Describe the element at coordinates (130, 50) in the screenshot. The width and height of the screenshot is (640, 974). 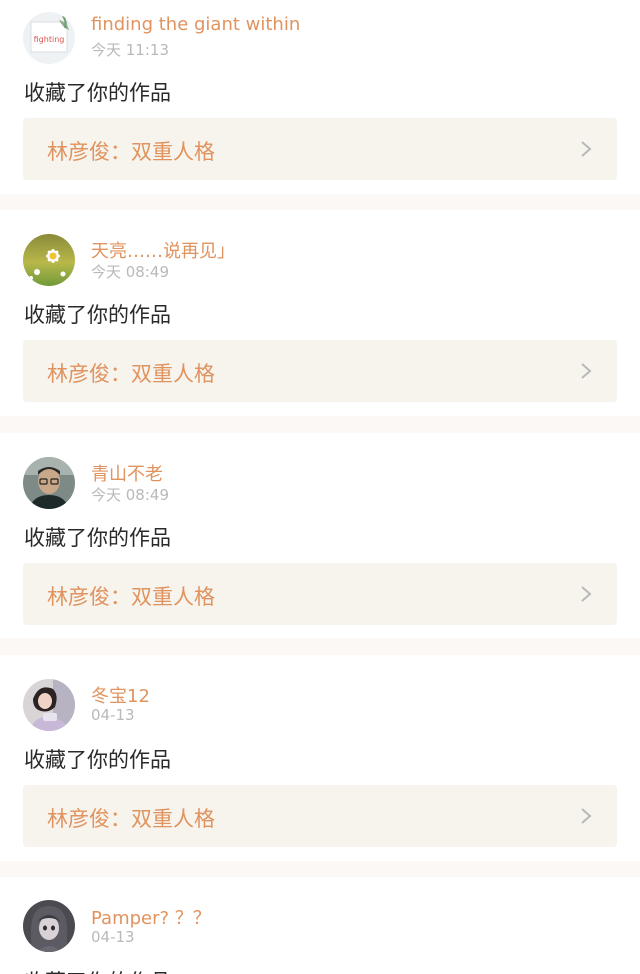
I see `timestamp: 今天 11:13` at that location.